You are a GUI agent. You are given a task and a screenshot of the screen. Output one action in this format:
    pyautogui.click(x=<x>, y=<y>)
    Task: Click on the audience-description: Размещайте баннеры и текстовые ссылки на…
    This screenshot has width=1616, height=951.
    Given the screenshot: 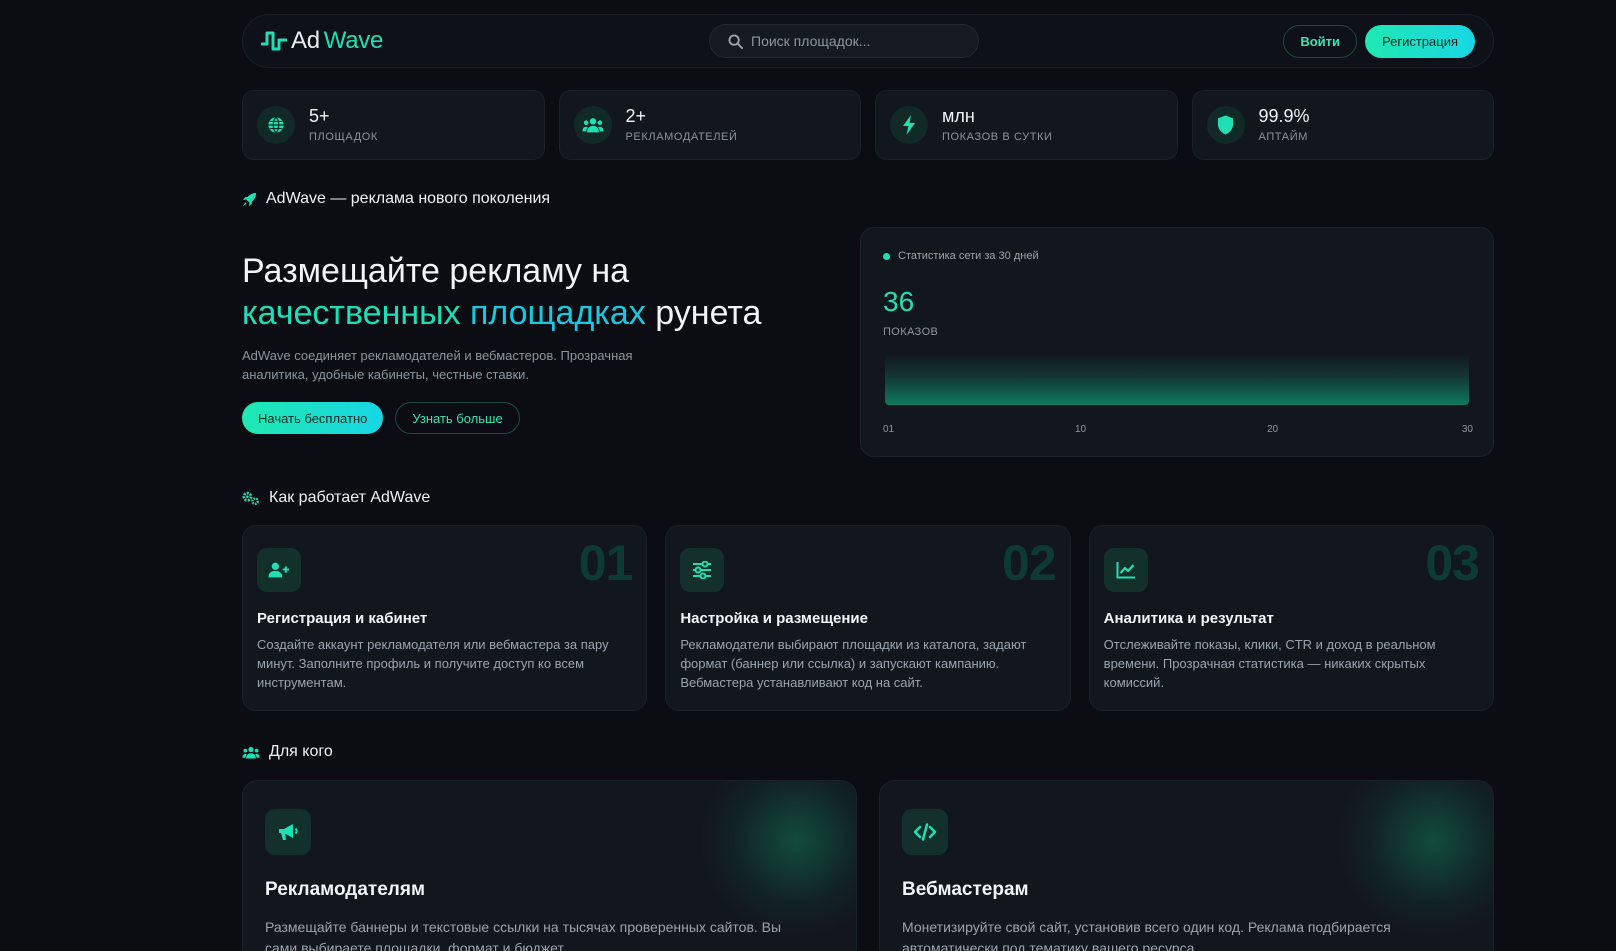 What is the action you would take?
    pyautogui.click(x=523, y=935)
    